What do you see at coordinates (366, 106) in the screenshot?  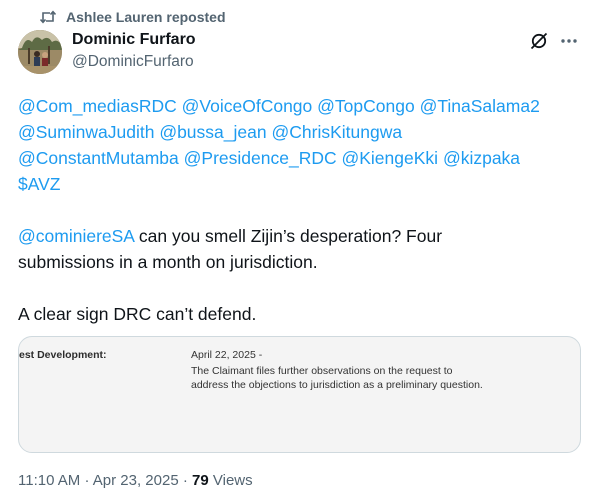 I see `mention-link: @TopCongo` at bounding box center [366, 106].